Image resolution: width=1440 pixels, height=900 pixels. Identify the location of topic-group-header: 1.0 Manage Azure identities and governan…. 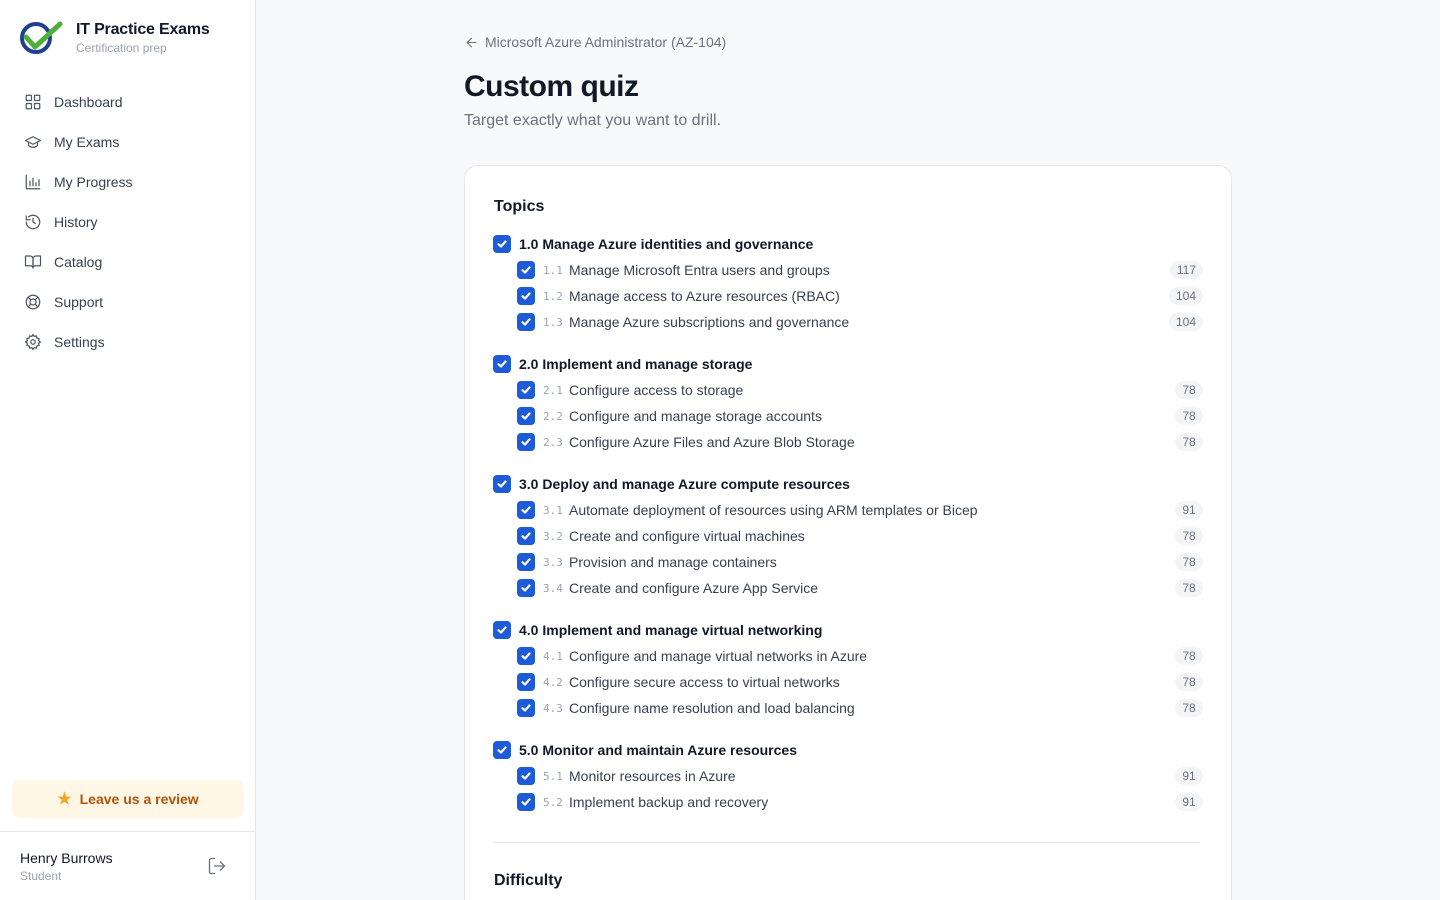
(849, 244).